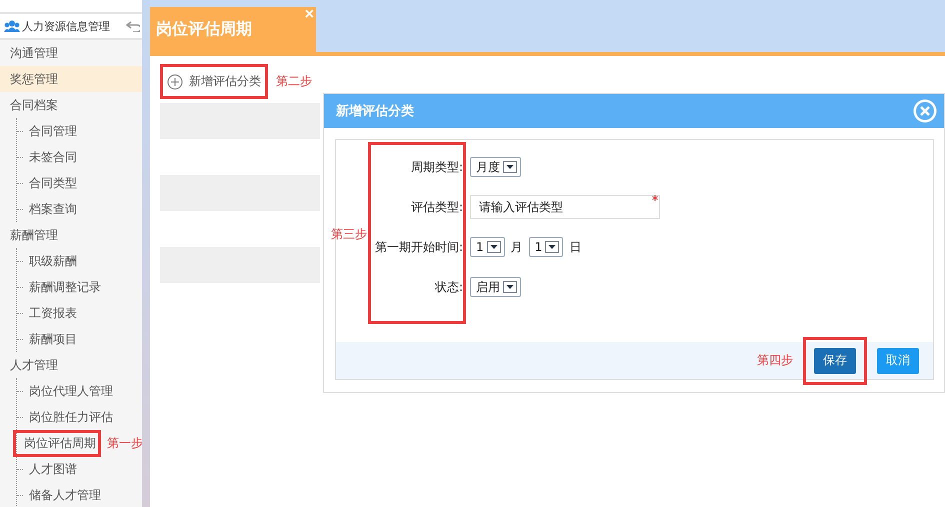 The height and width of the screenshot is (507, 945). Describe the element at coordinates (53, 261) in the screenshot. I see `sidebar-subitem: 职级薪酬` at that location.